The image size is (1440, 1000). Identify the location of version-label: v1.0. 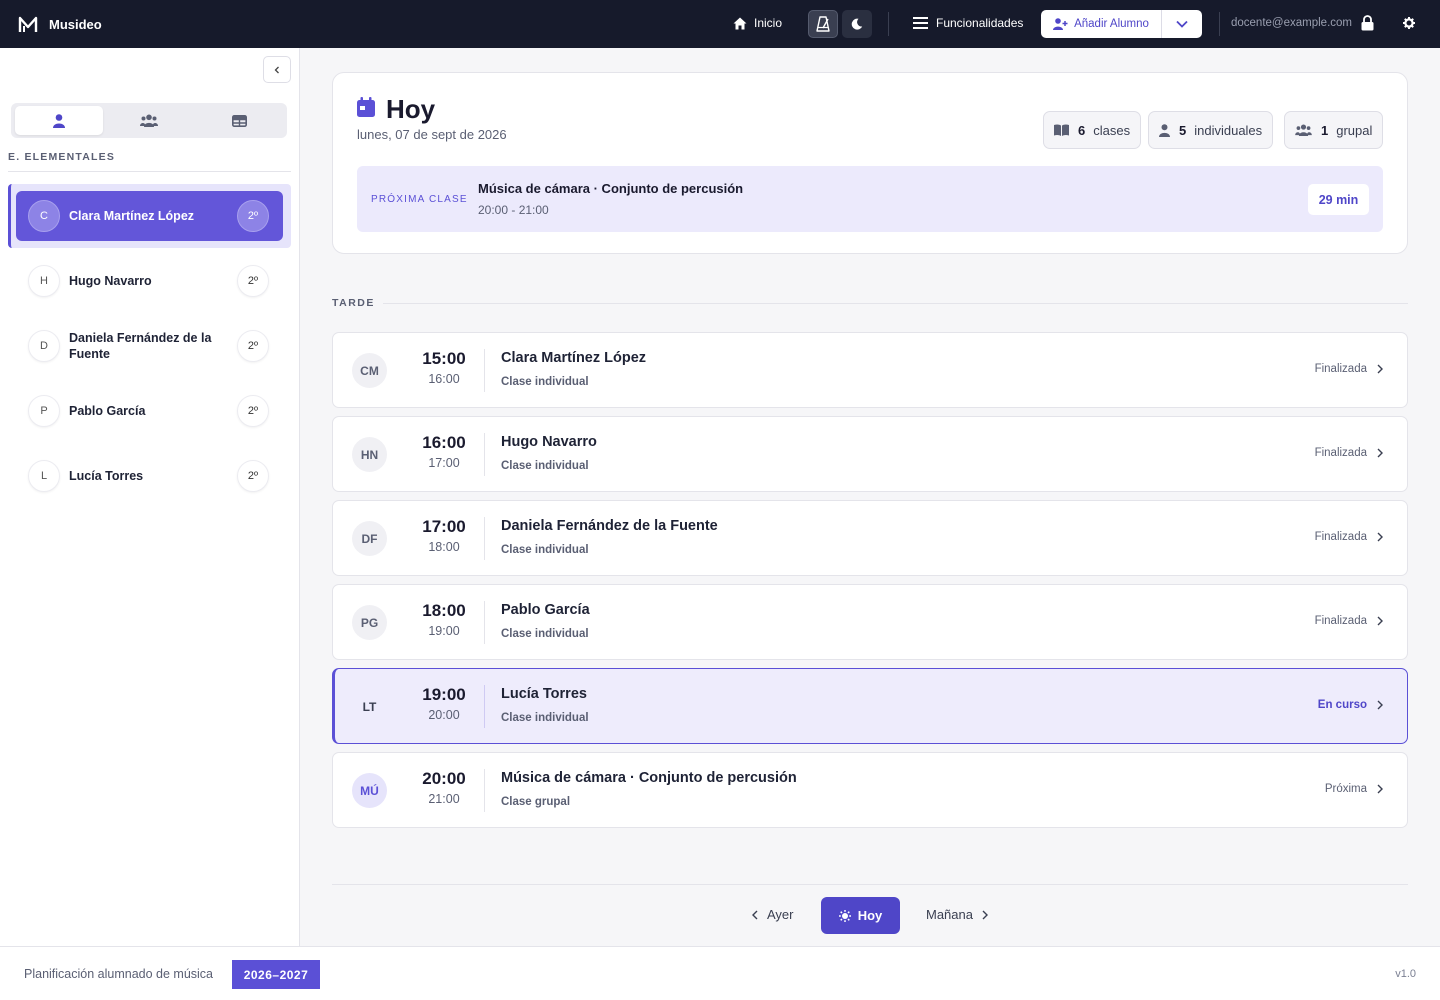
(1405, 974).